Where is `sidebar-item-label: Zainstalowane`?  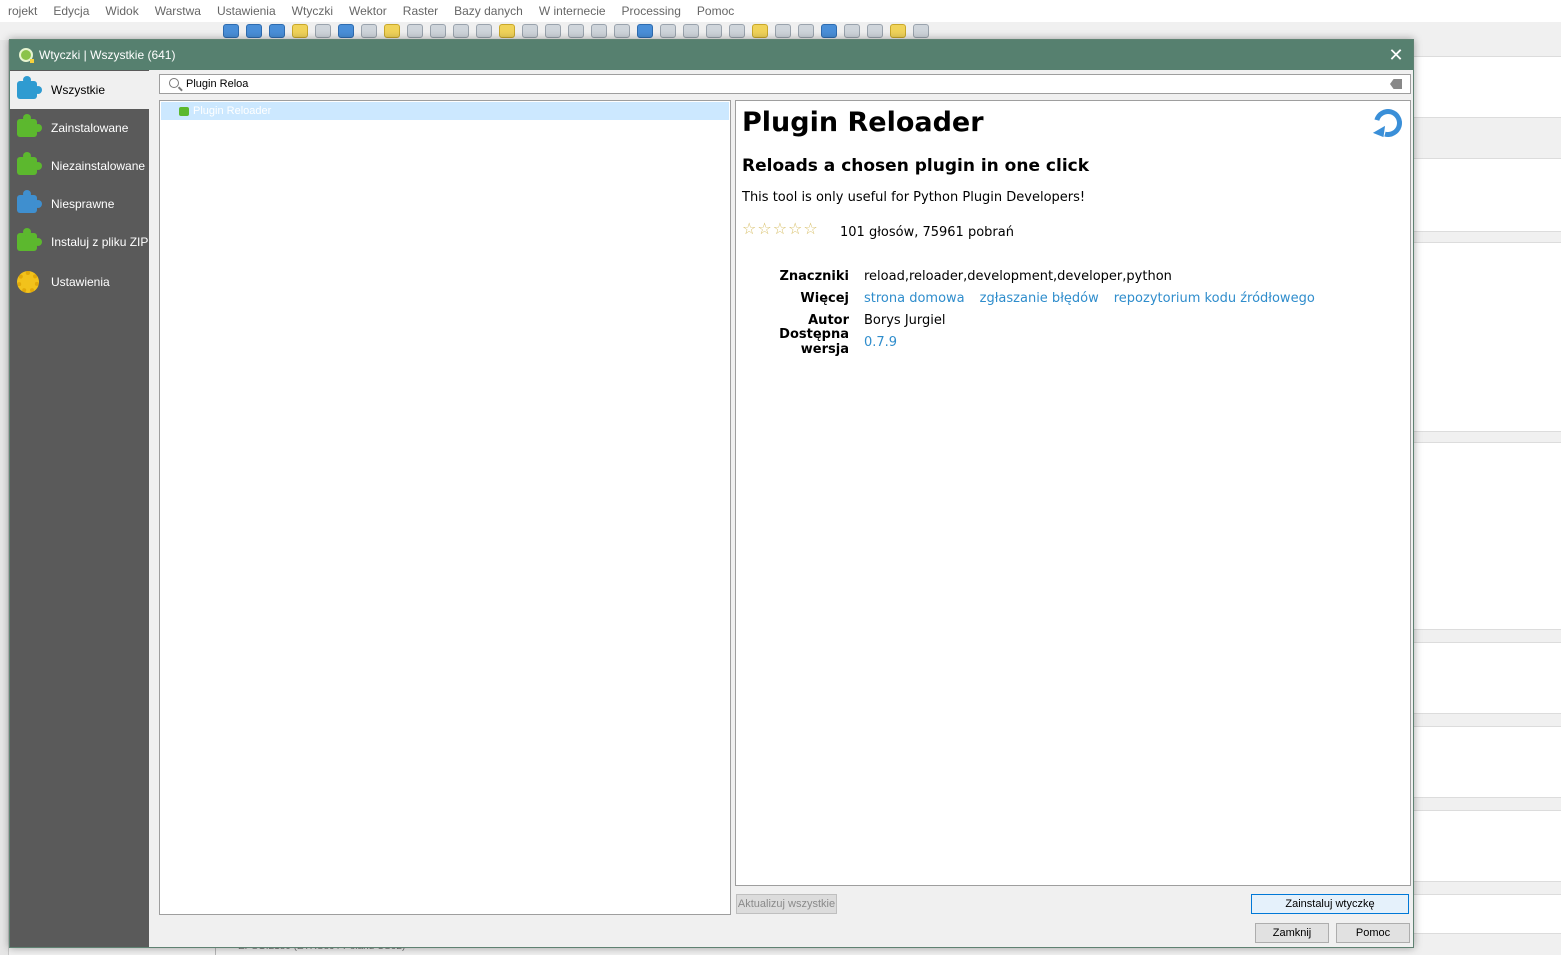
sidebar-item-label: Zainstalowane is located at coordinates (90, 128).